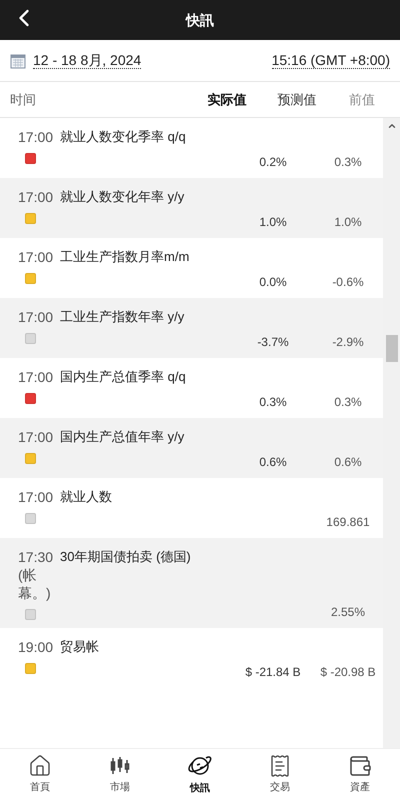  I want to click on event-name: 就业人数, so click(86, 497).